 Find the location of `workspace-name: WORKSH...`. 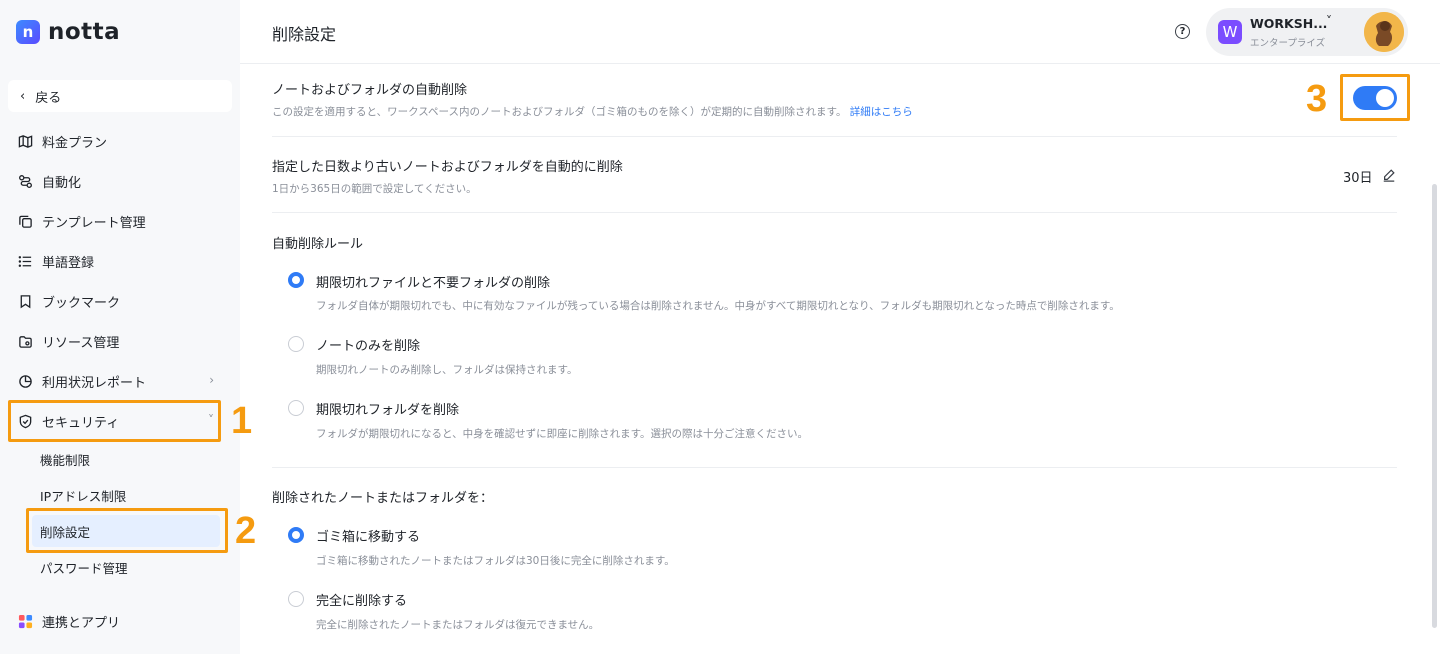

workspace-name: WORKSH... is located at coordinates (1289, 23).